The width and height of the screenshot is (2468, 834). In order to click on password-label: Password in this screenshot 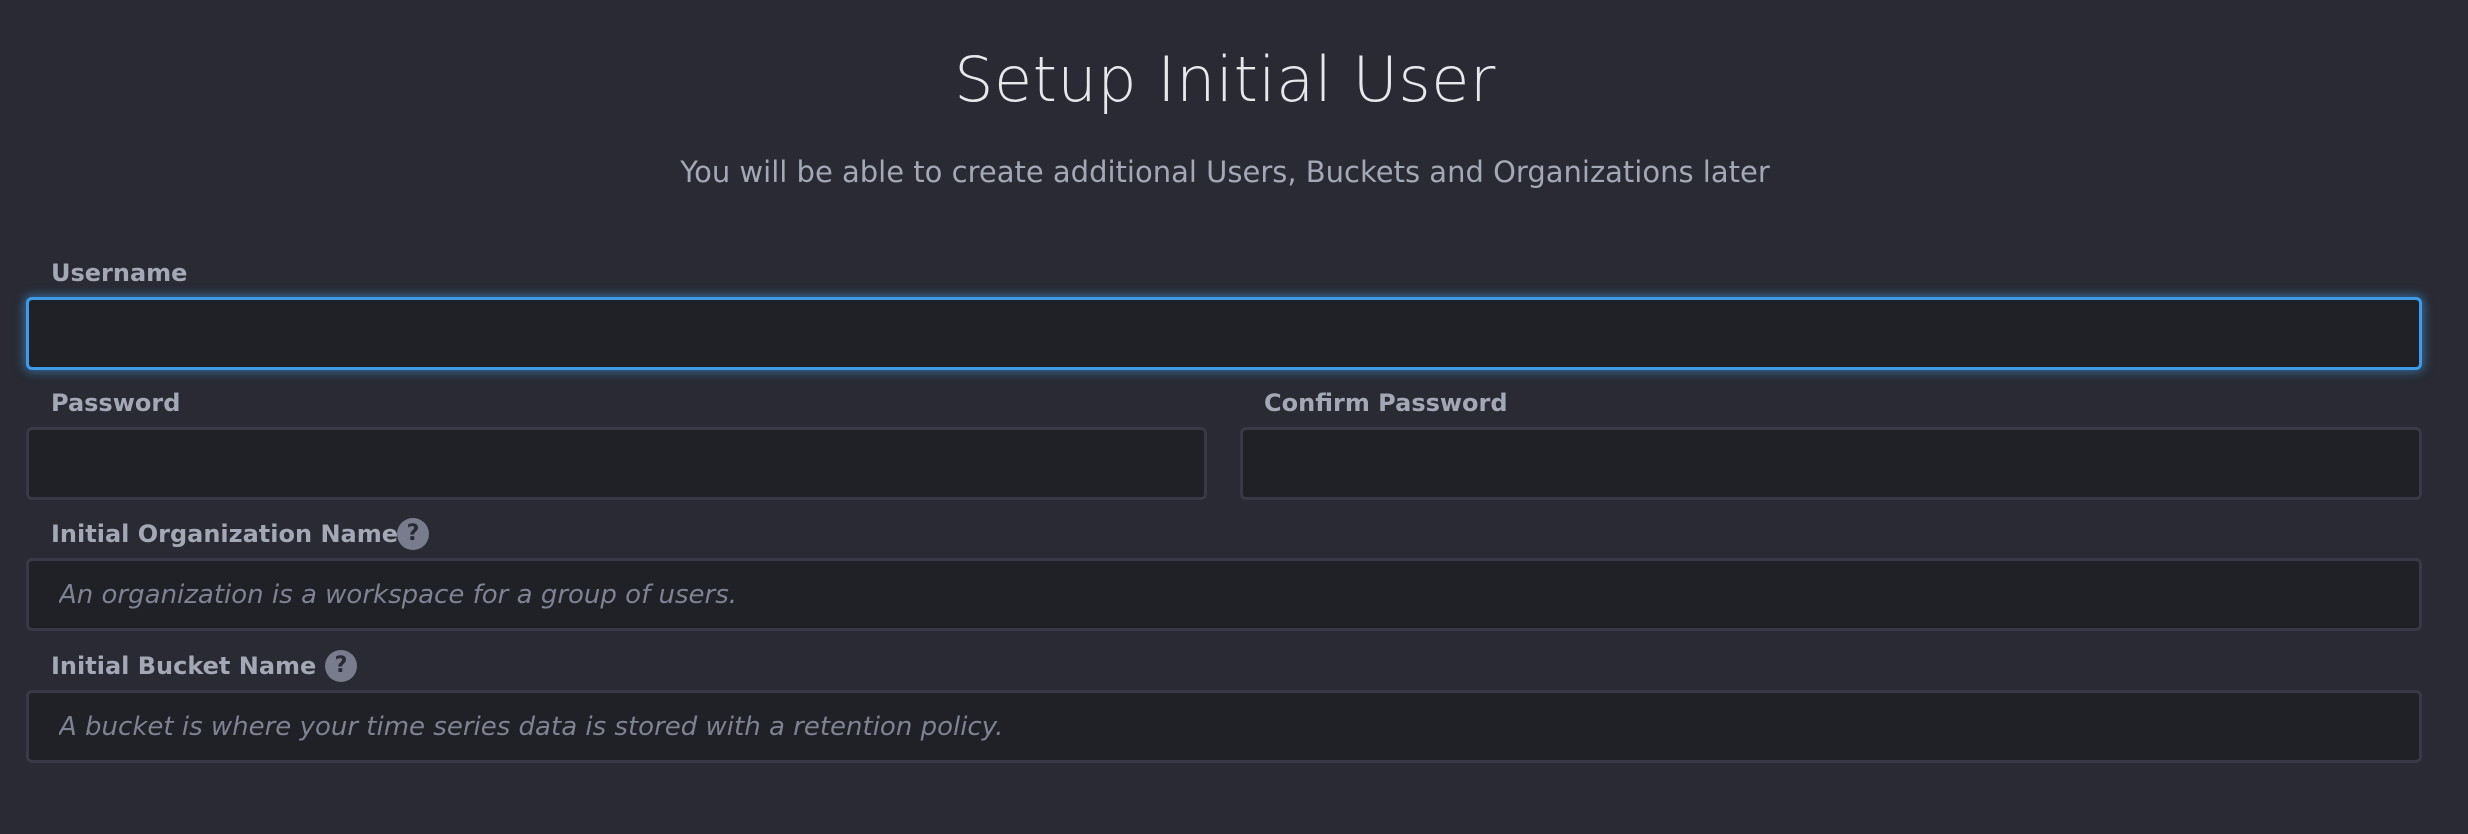, I will do `click(116, 403)`.